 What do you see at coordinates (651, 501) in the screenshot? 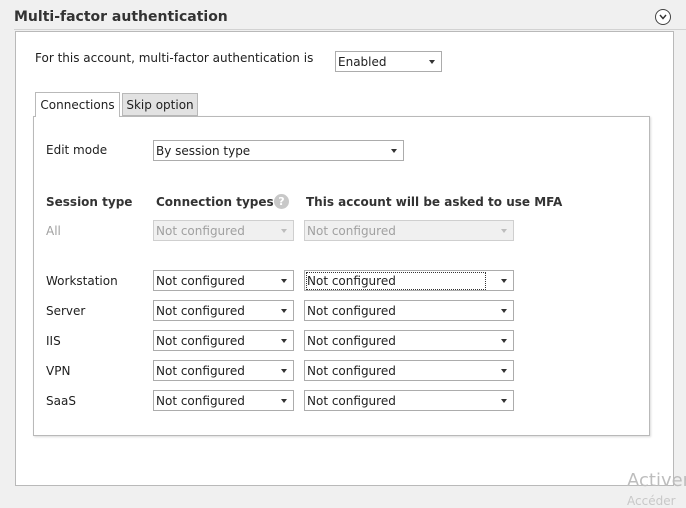
I see `activation-watermark-subtext: Accéder` at bounding box center [651, 501].